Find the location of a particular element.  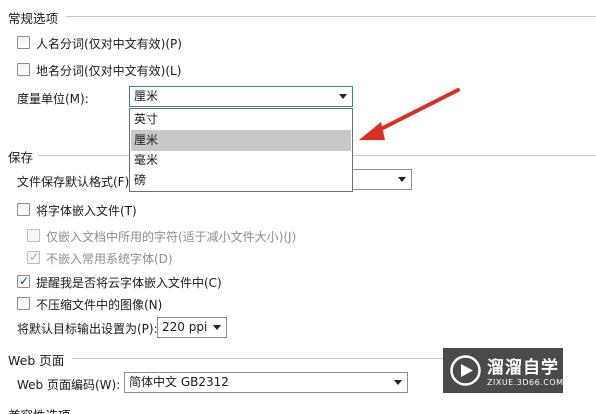

place-name-checkbox is located at coordinates (23, 69).